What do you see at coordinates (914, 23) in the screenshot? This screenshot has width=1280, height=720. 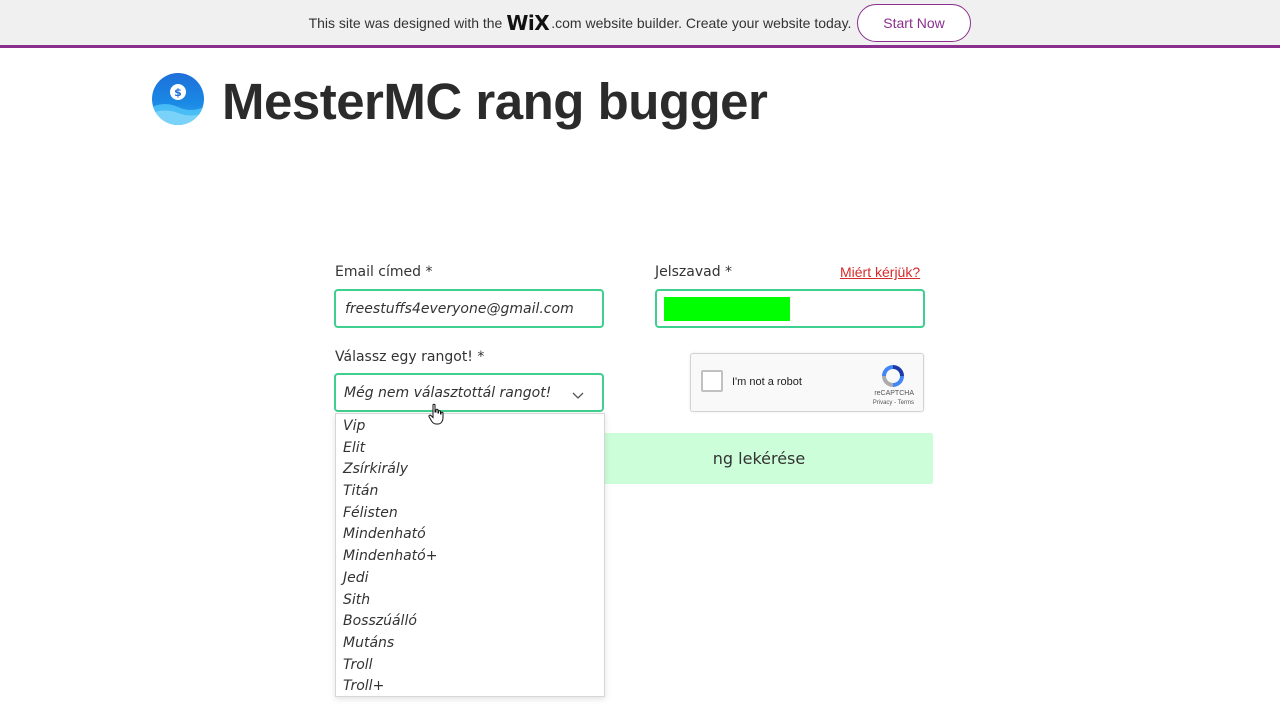 I see `start-now-button: Start Now` at bounding box center [914, 23].